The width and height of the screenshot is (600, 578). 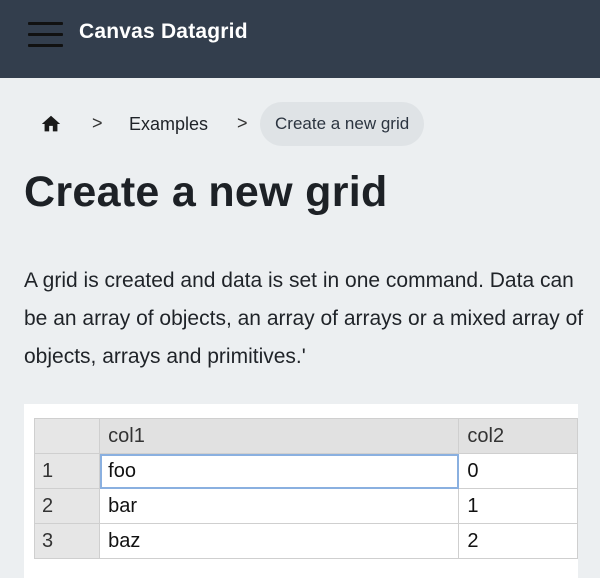 What do you see at coordinates (67, 541) in the screenshot?
I see `row-header: 3` at bounding box center [67, 541].